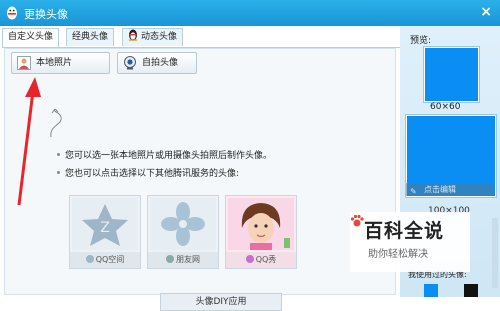  I want to click on selfie-label: 自拍头像, so click(160, 63).